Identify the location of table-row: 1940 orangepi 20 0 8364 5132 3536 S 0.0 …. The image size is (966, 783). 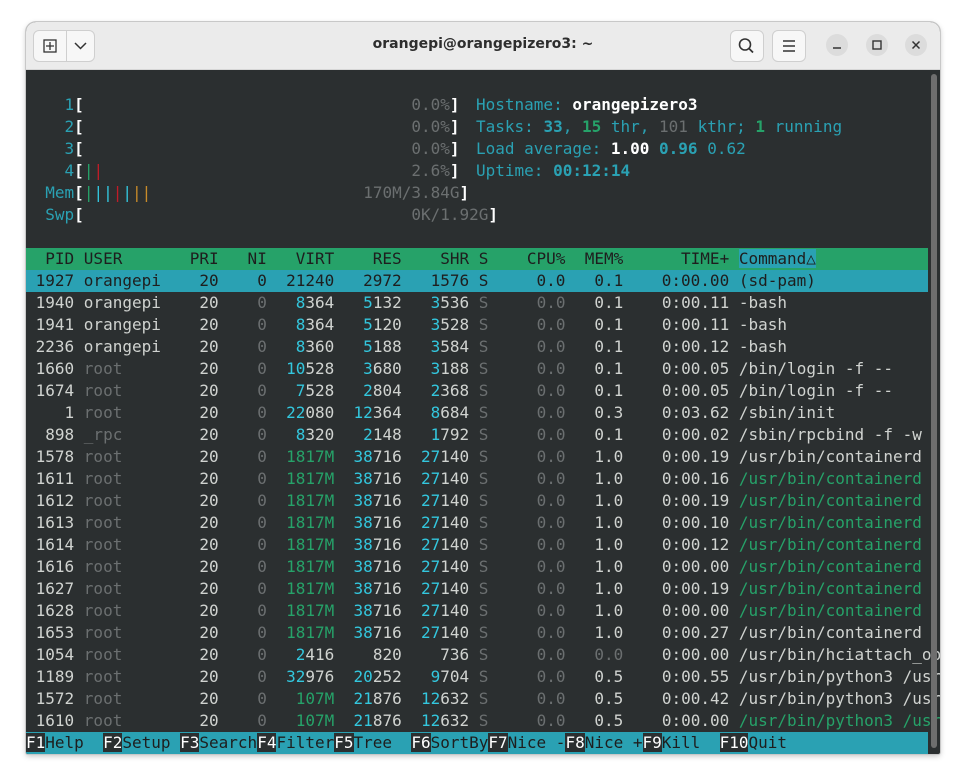
(406, 303).